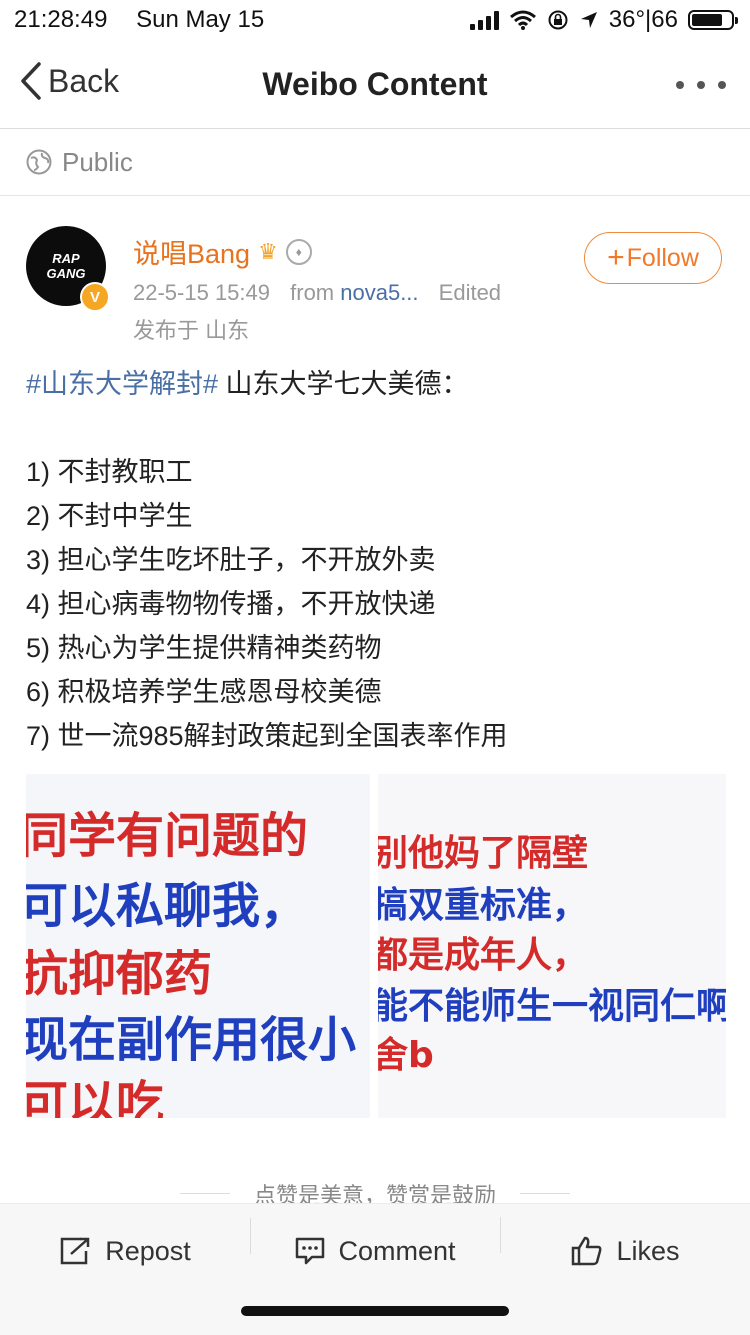 This screenshot has height=1335, width=750. Describe the element at coordinates (522, 20) in the screenshot. I see `wifi-icon` at that location.